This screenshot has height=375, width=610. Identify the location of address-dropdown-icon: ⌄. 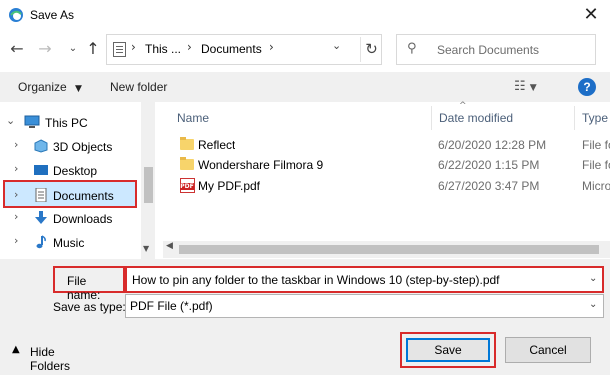
(336, 45).